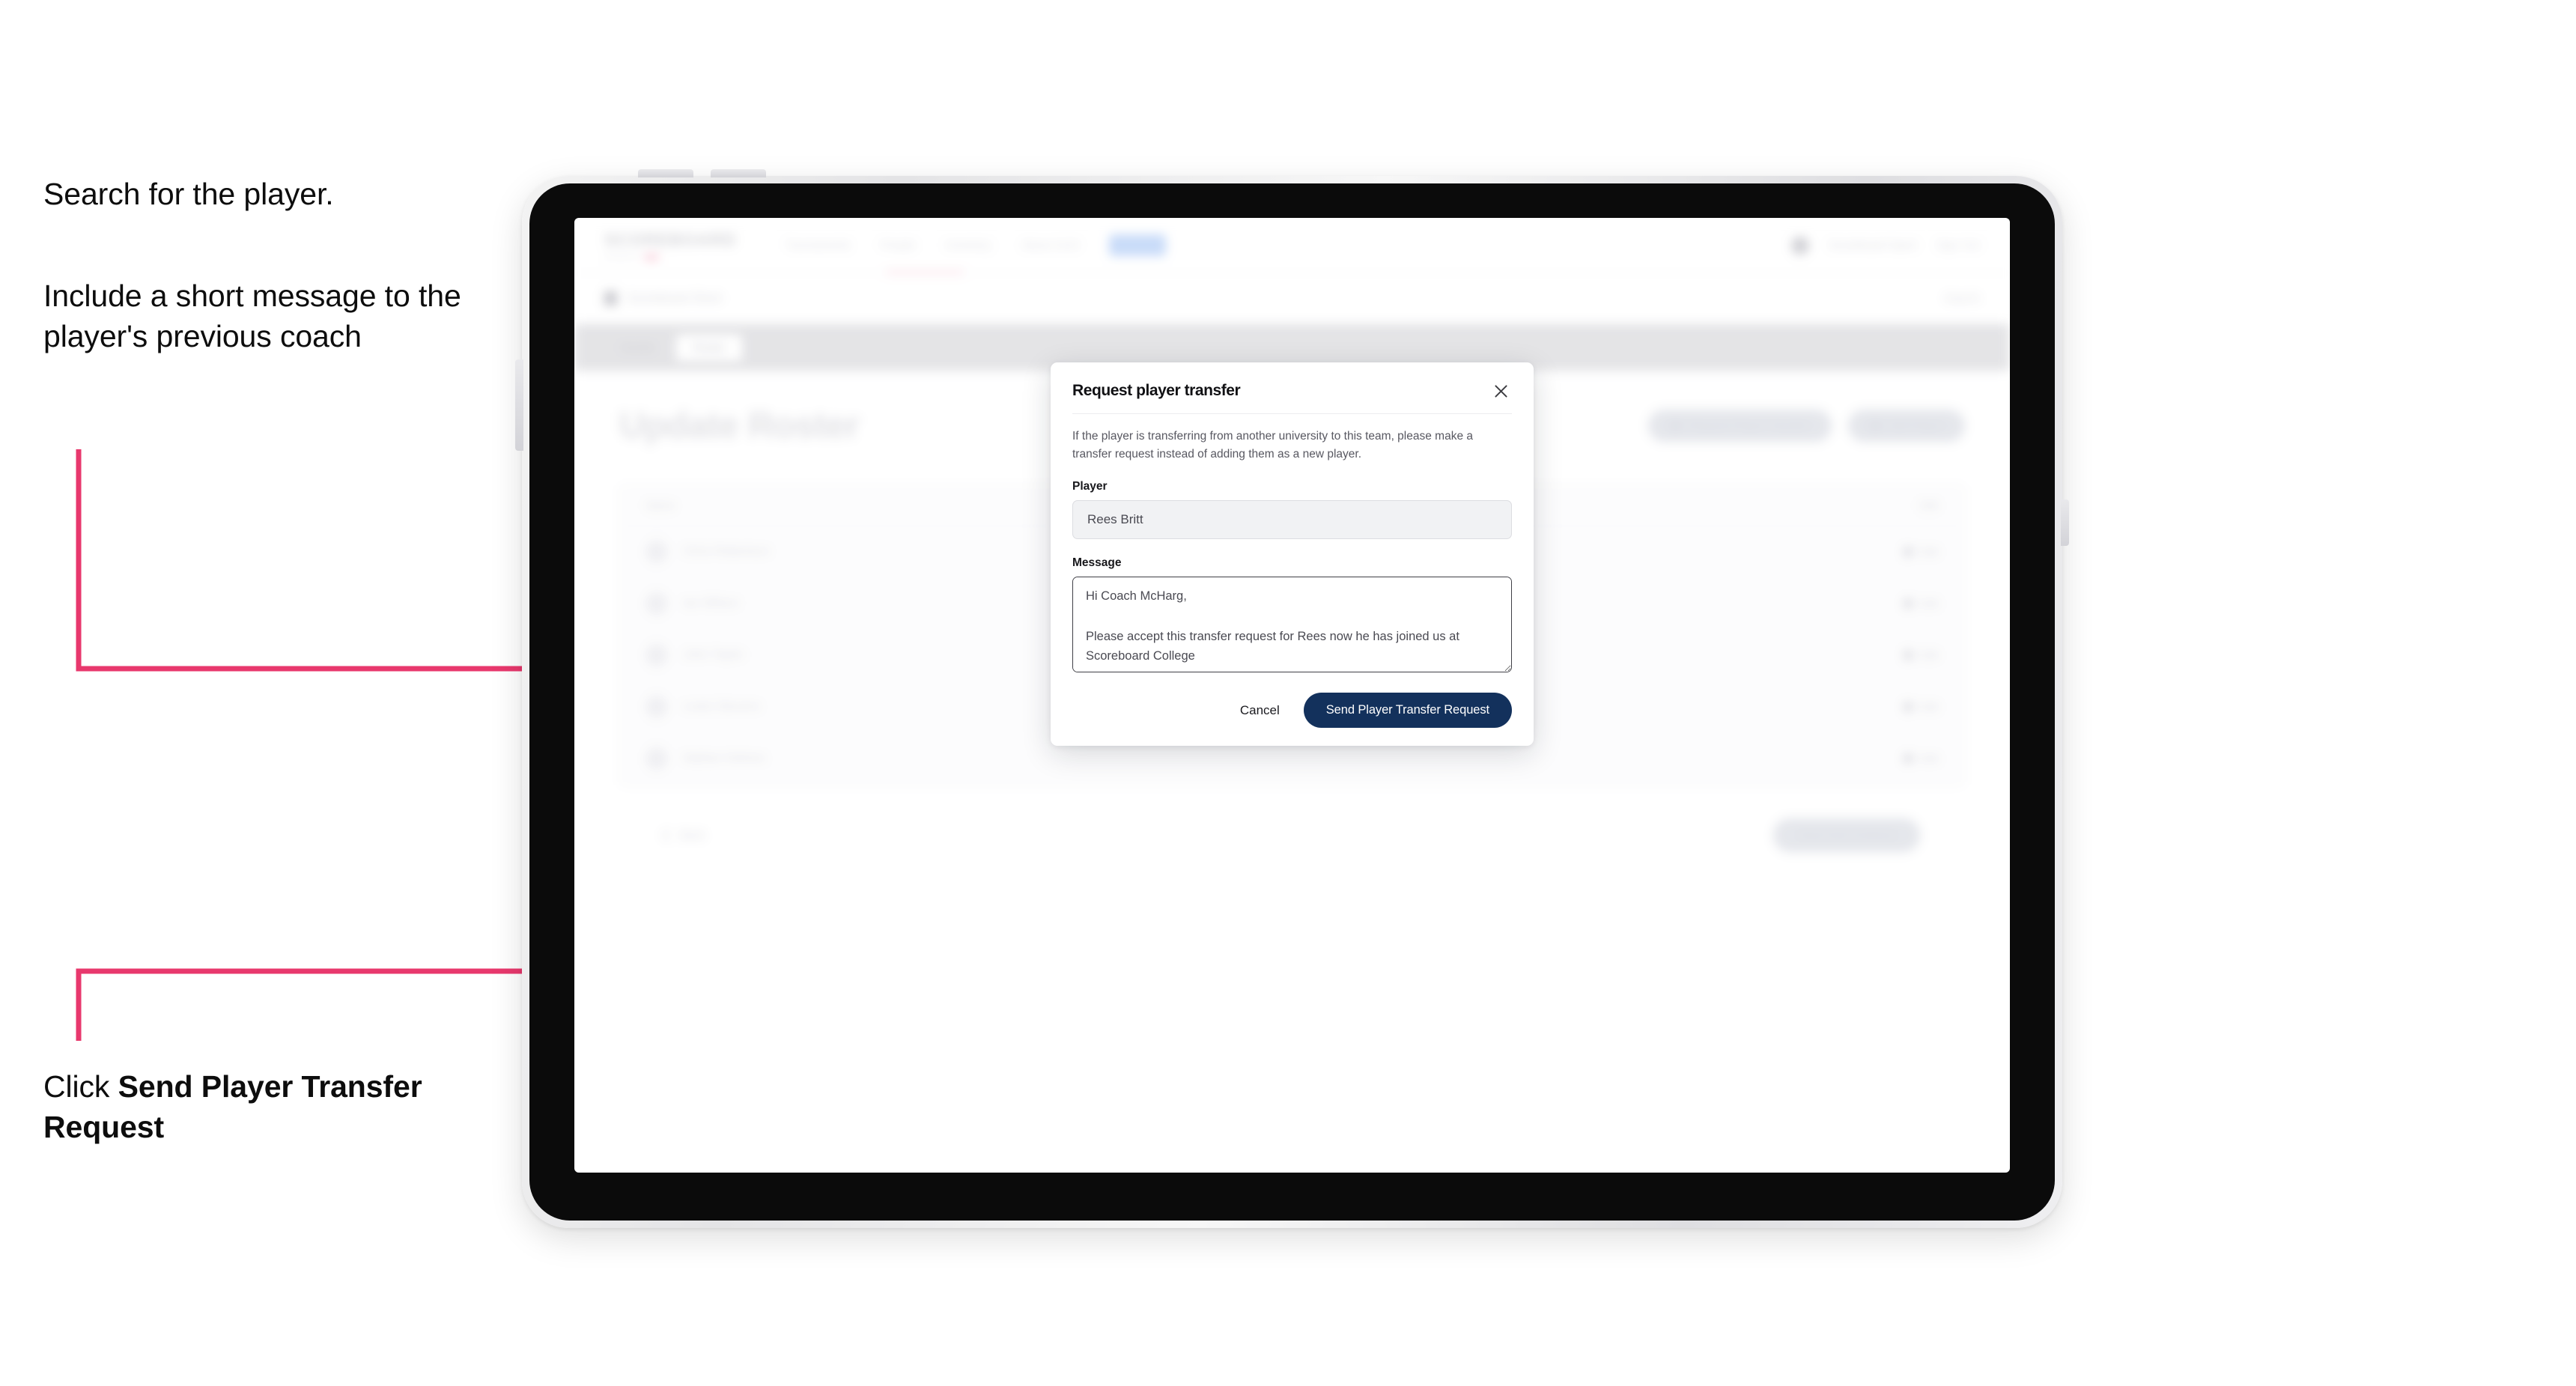  Describe the element at coordinates (651, 257) in the screenshot. I see `logo-accent-mark` at that location.